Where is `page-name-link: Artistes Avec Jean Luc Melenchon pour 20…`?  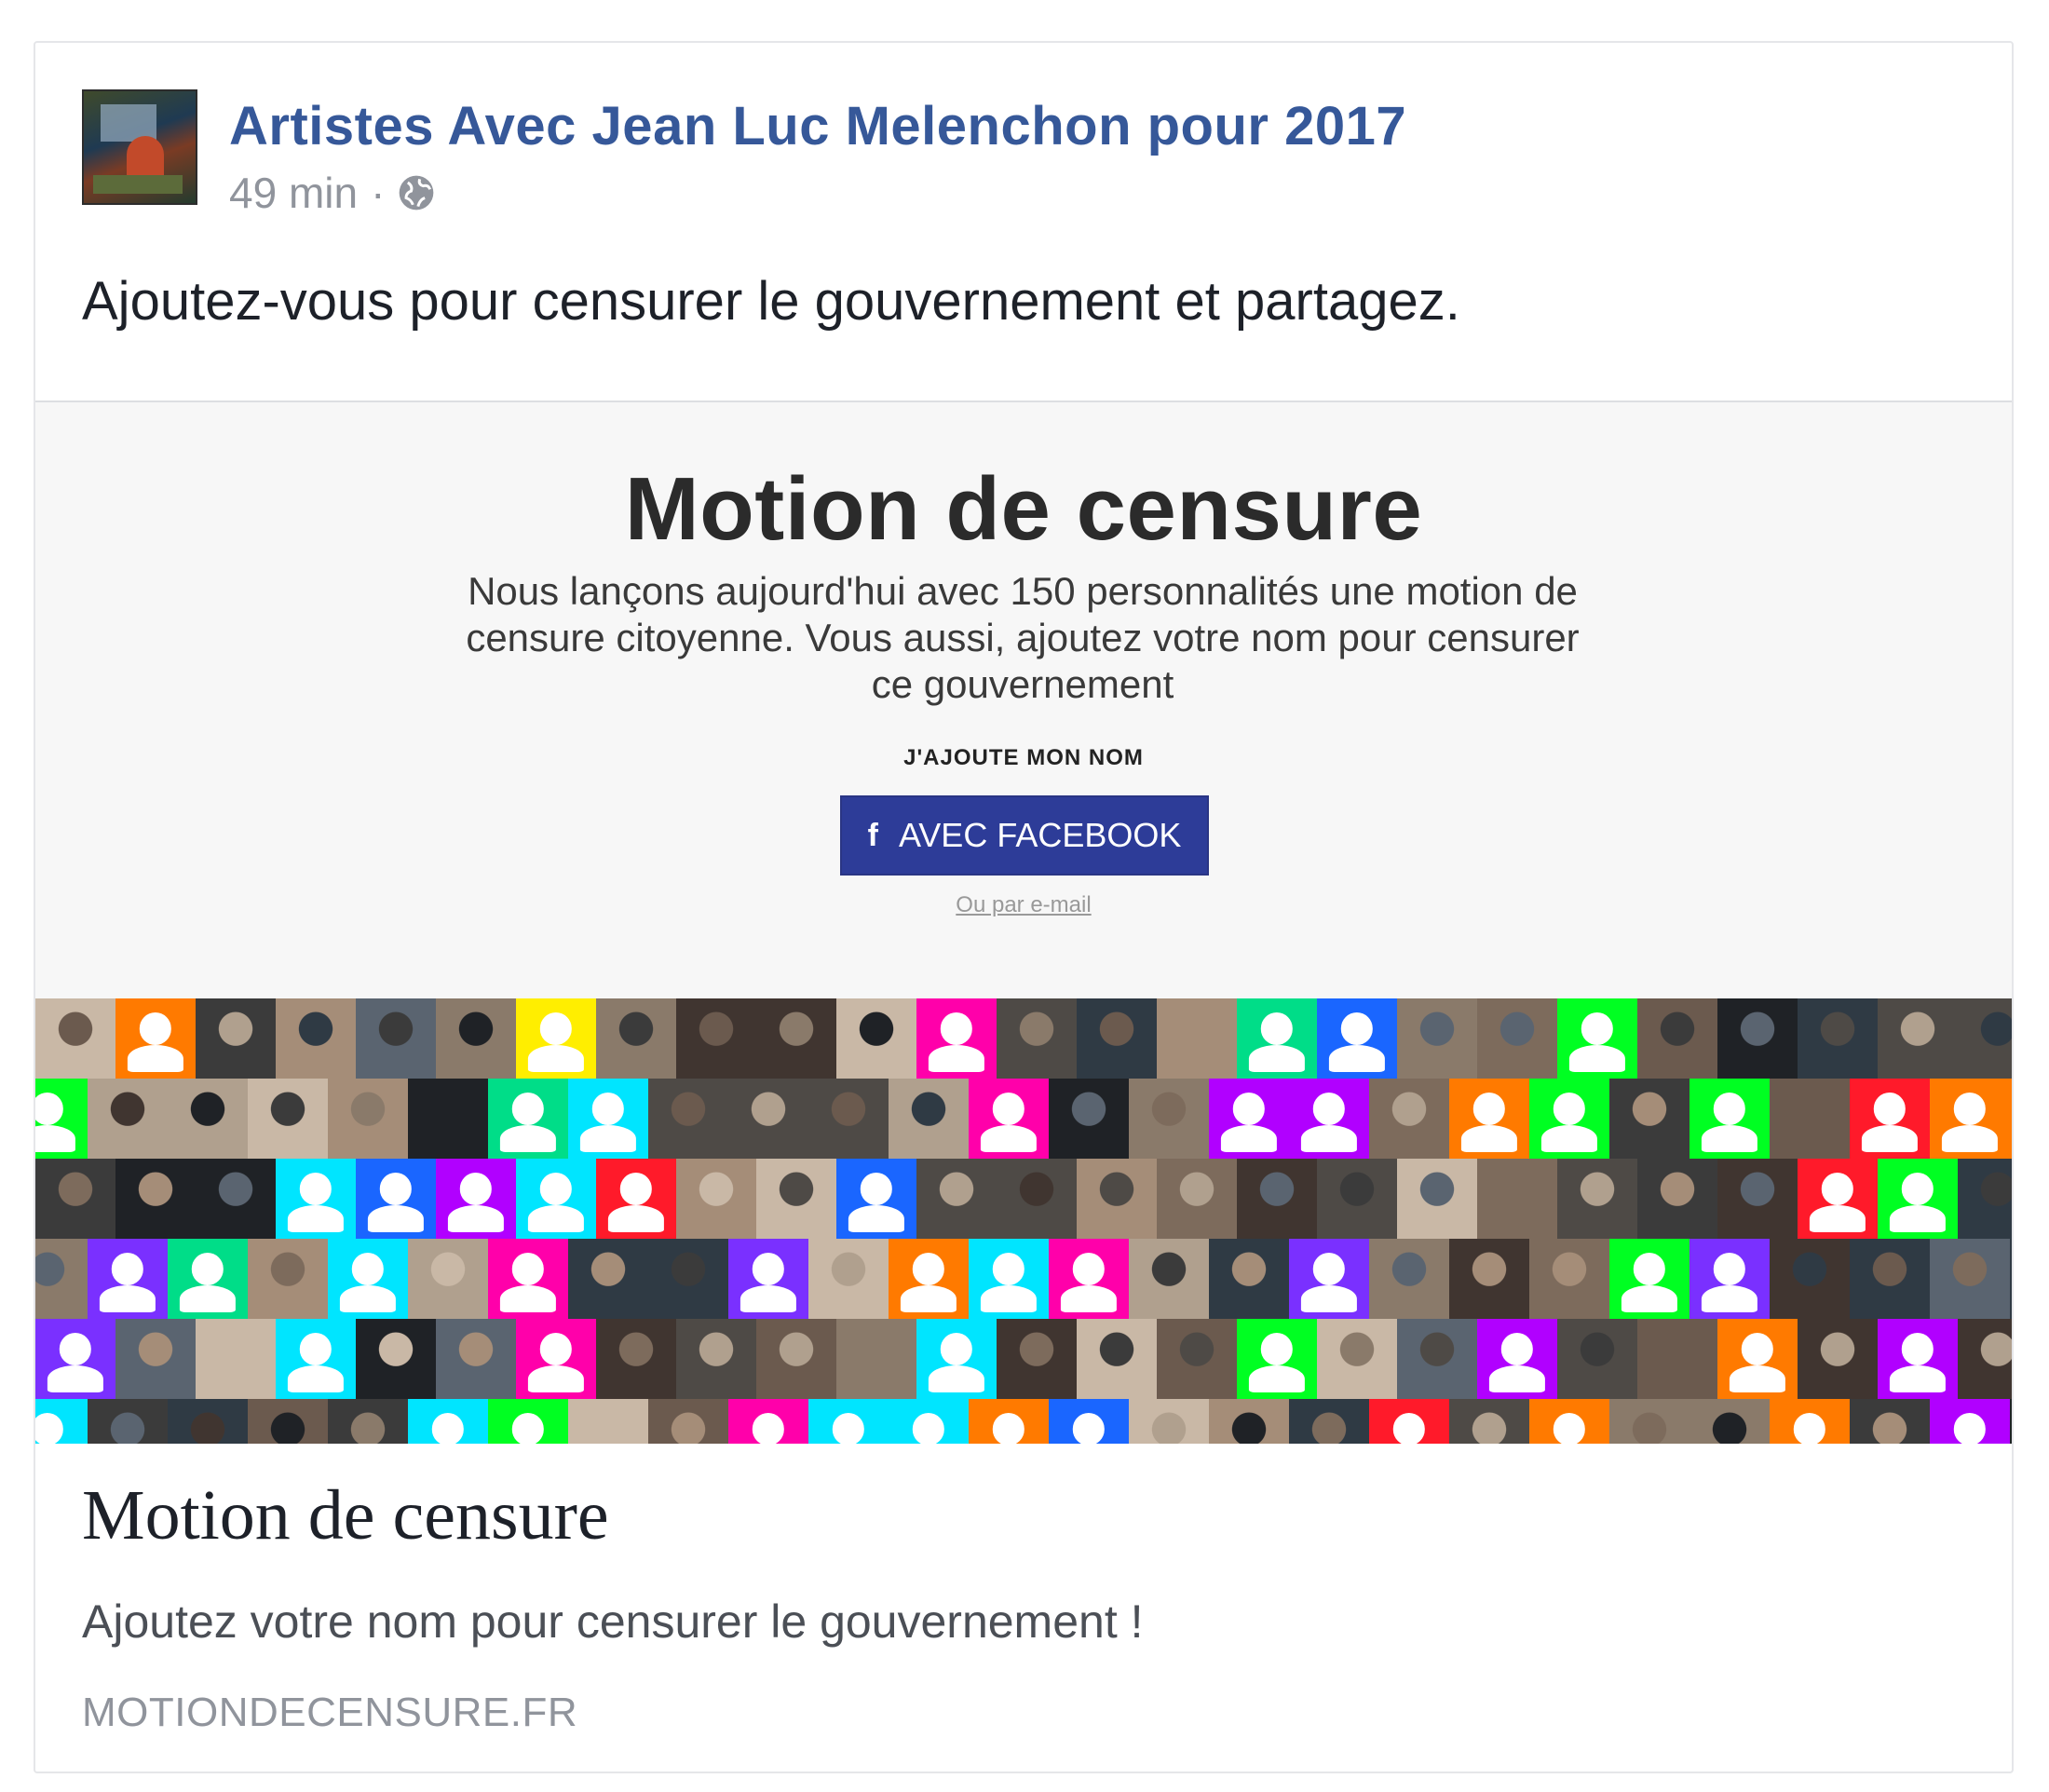 page-name-link: Artistes Avec Jean Luc Melenchon pour 20… is located at coordinates (817, 126).